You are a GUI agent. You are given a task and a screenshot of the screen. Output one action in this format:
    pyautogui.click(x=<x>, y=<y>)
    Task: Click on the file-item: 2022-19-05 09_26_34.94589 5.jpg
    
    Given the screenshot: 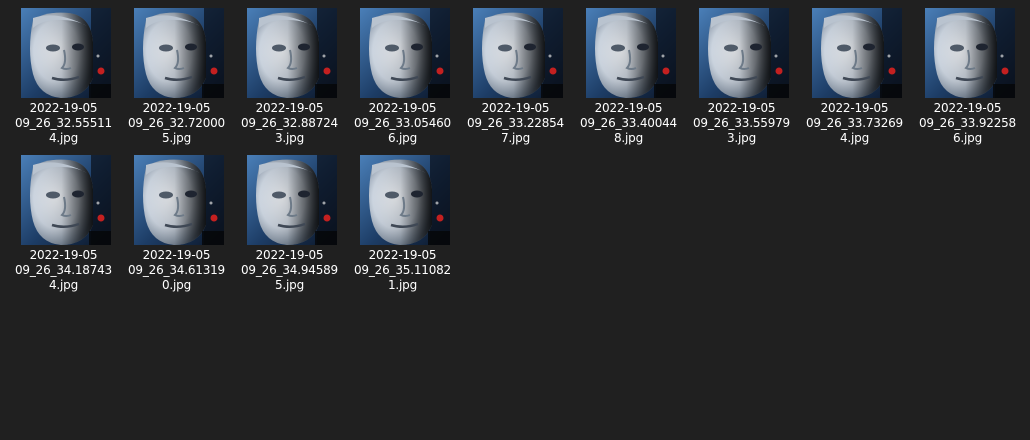 What is the action you would take?
    pyautogui.click(x=289, y=225)
    